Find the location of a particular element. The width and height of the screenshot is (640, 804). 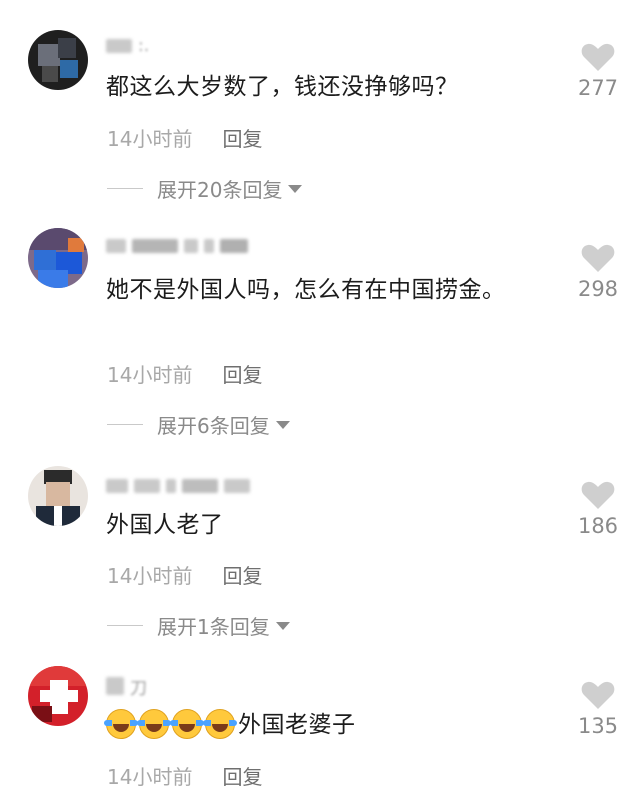

like-button: 277 is located at coordinates (598, 71).